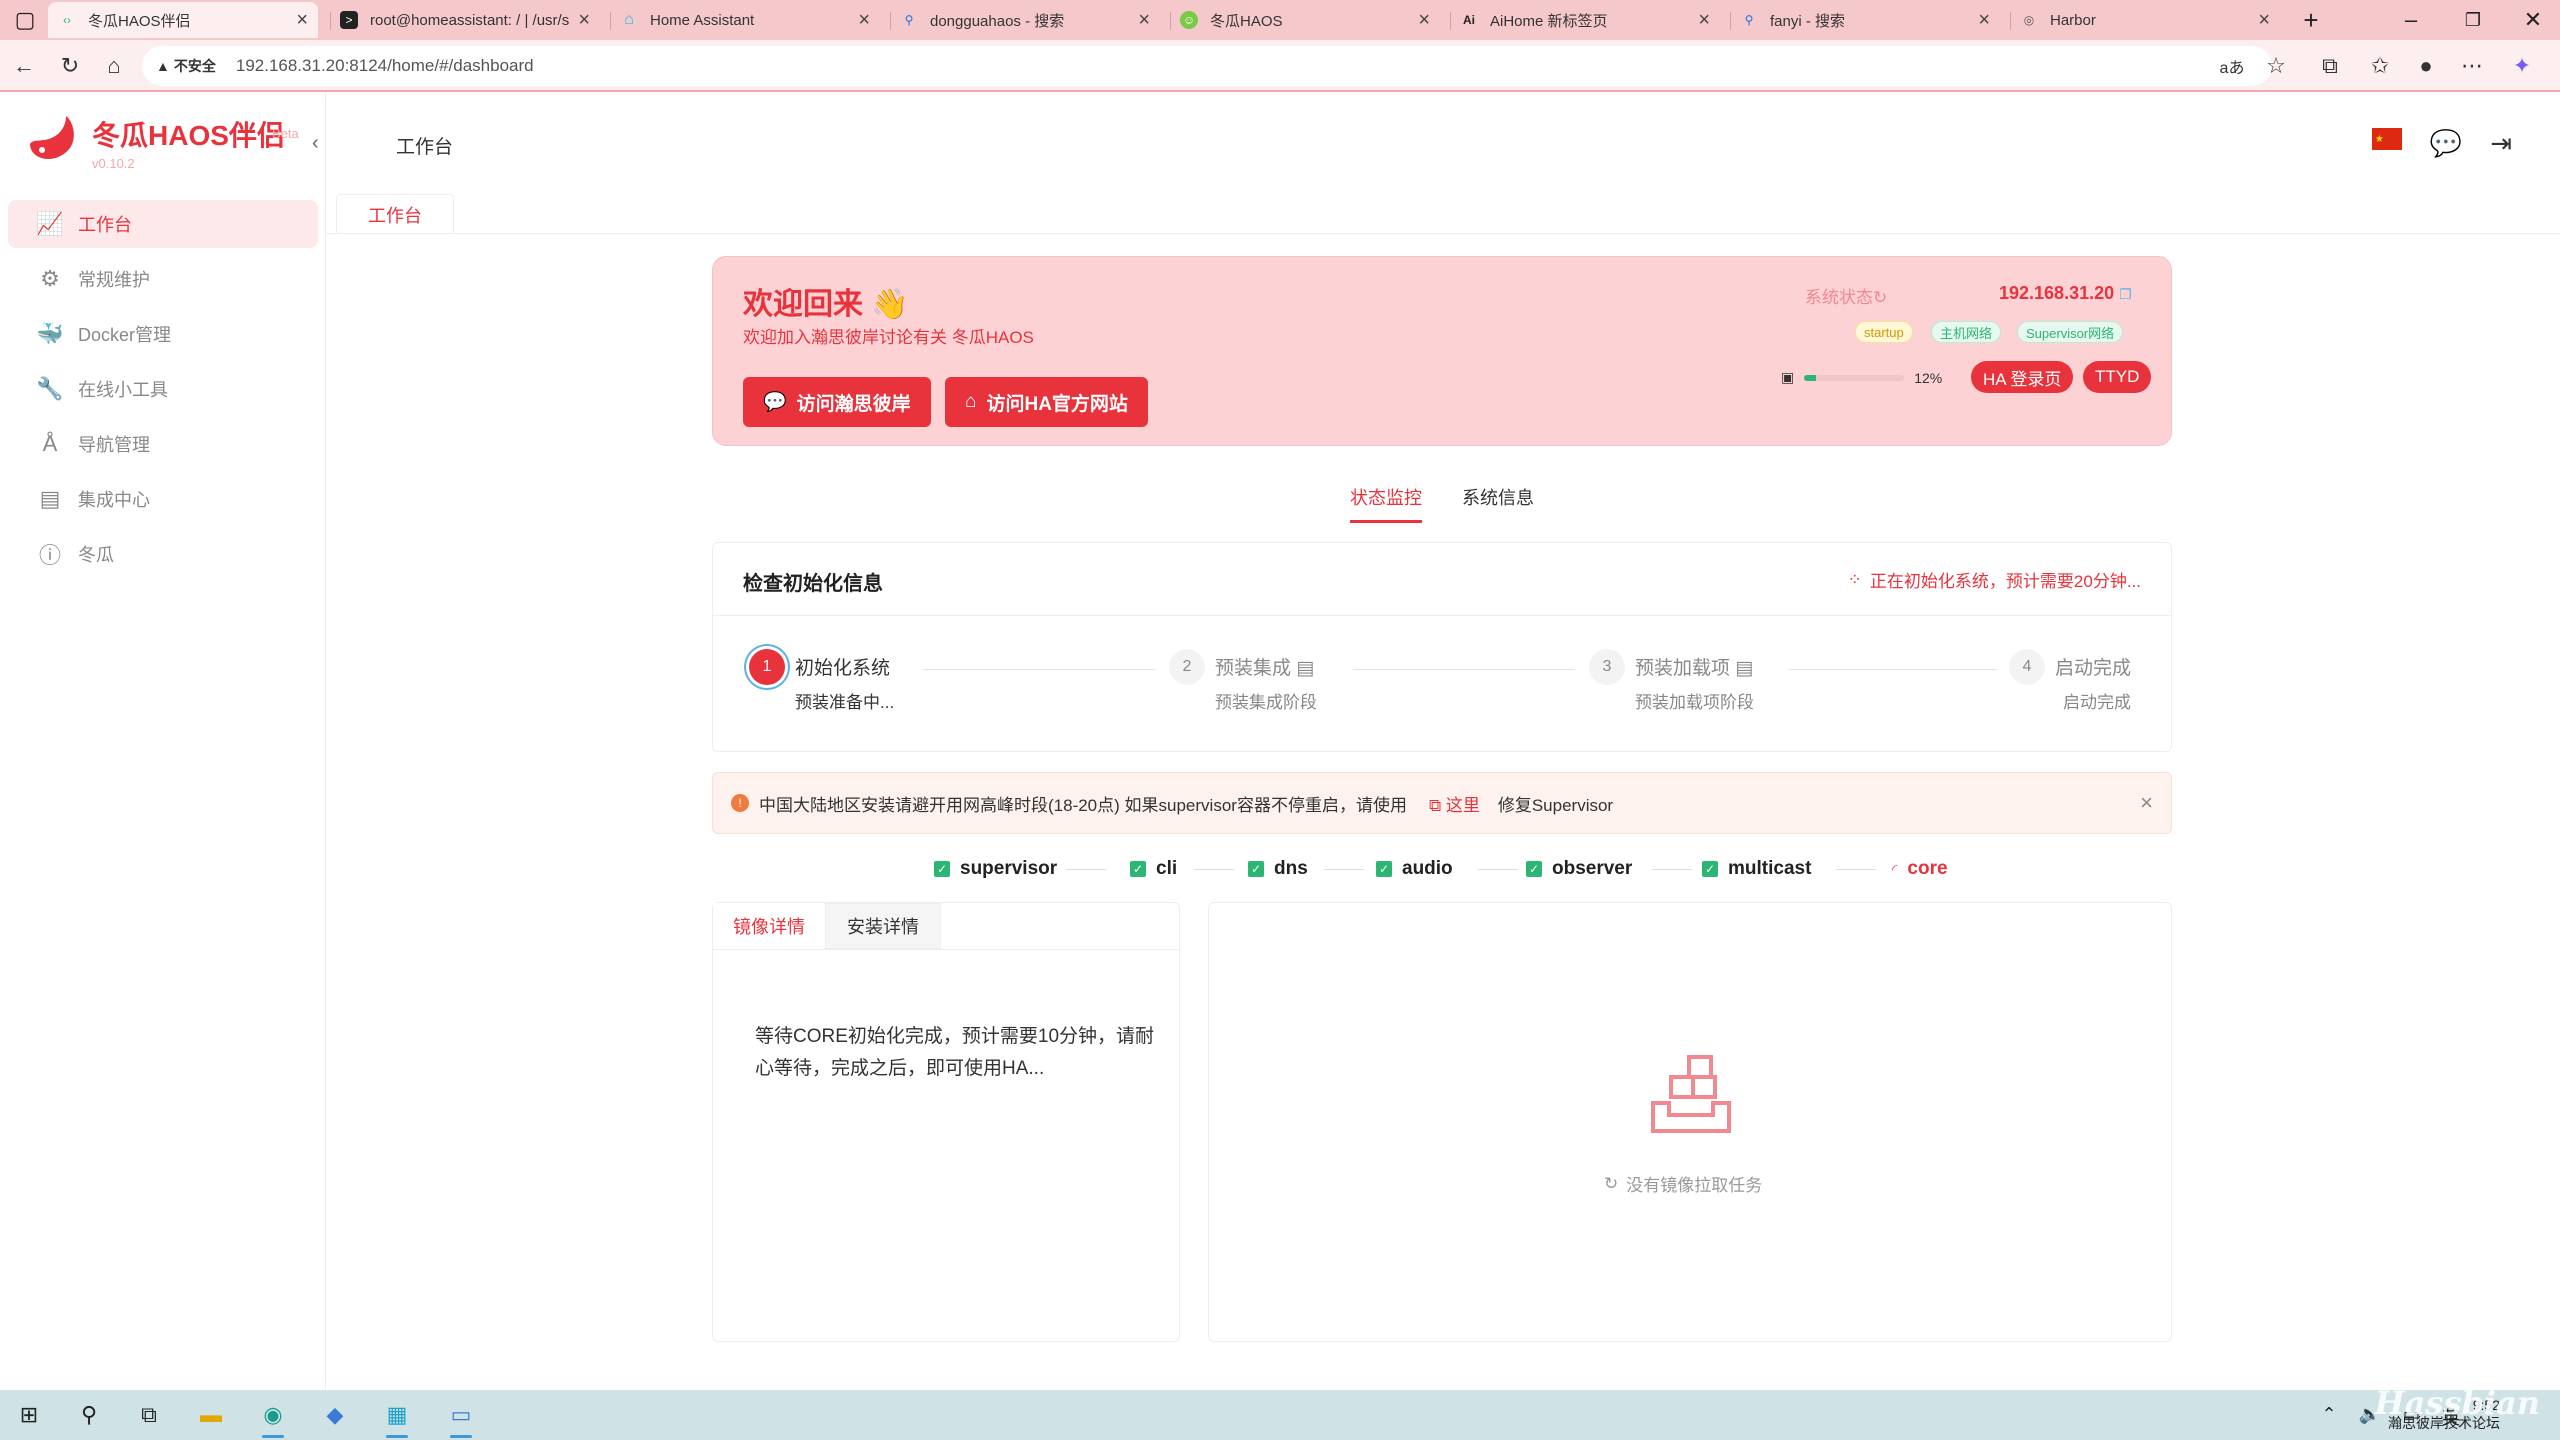 The width and height of the screenshot is (2560, 1440). What do you see at coordinates (1386, 497) in the screenshot?
I see `tab-status-monitor: 状态监控` at bounding box center [1386, 497].